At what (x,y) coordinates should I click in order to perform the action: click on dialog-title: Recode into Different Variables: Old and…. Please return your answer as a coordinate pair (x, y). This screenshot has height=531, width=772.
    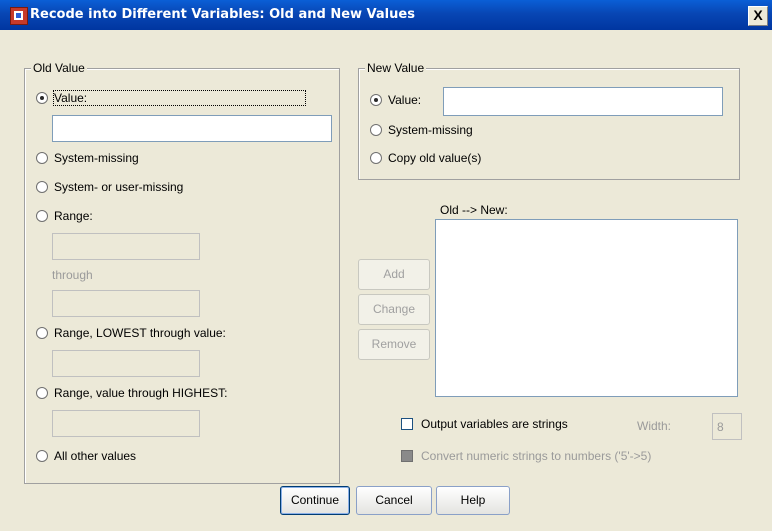
    Looking at the image, I should click on (222, 14).